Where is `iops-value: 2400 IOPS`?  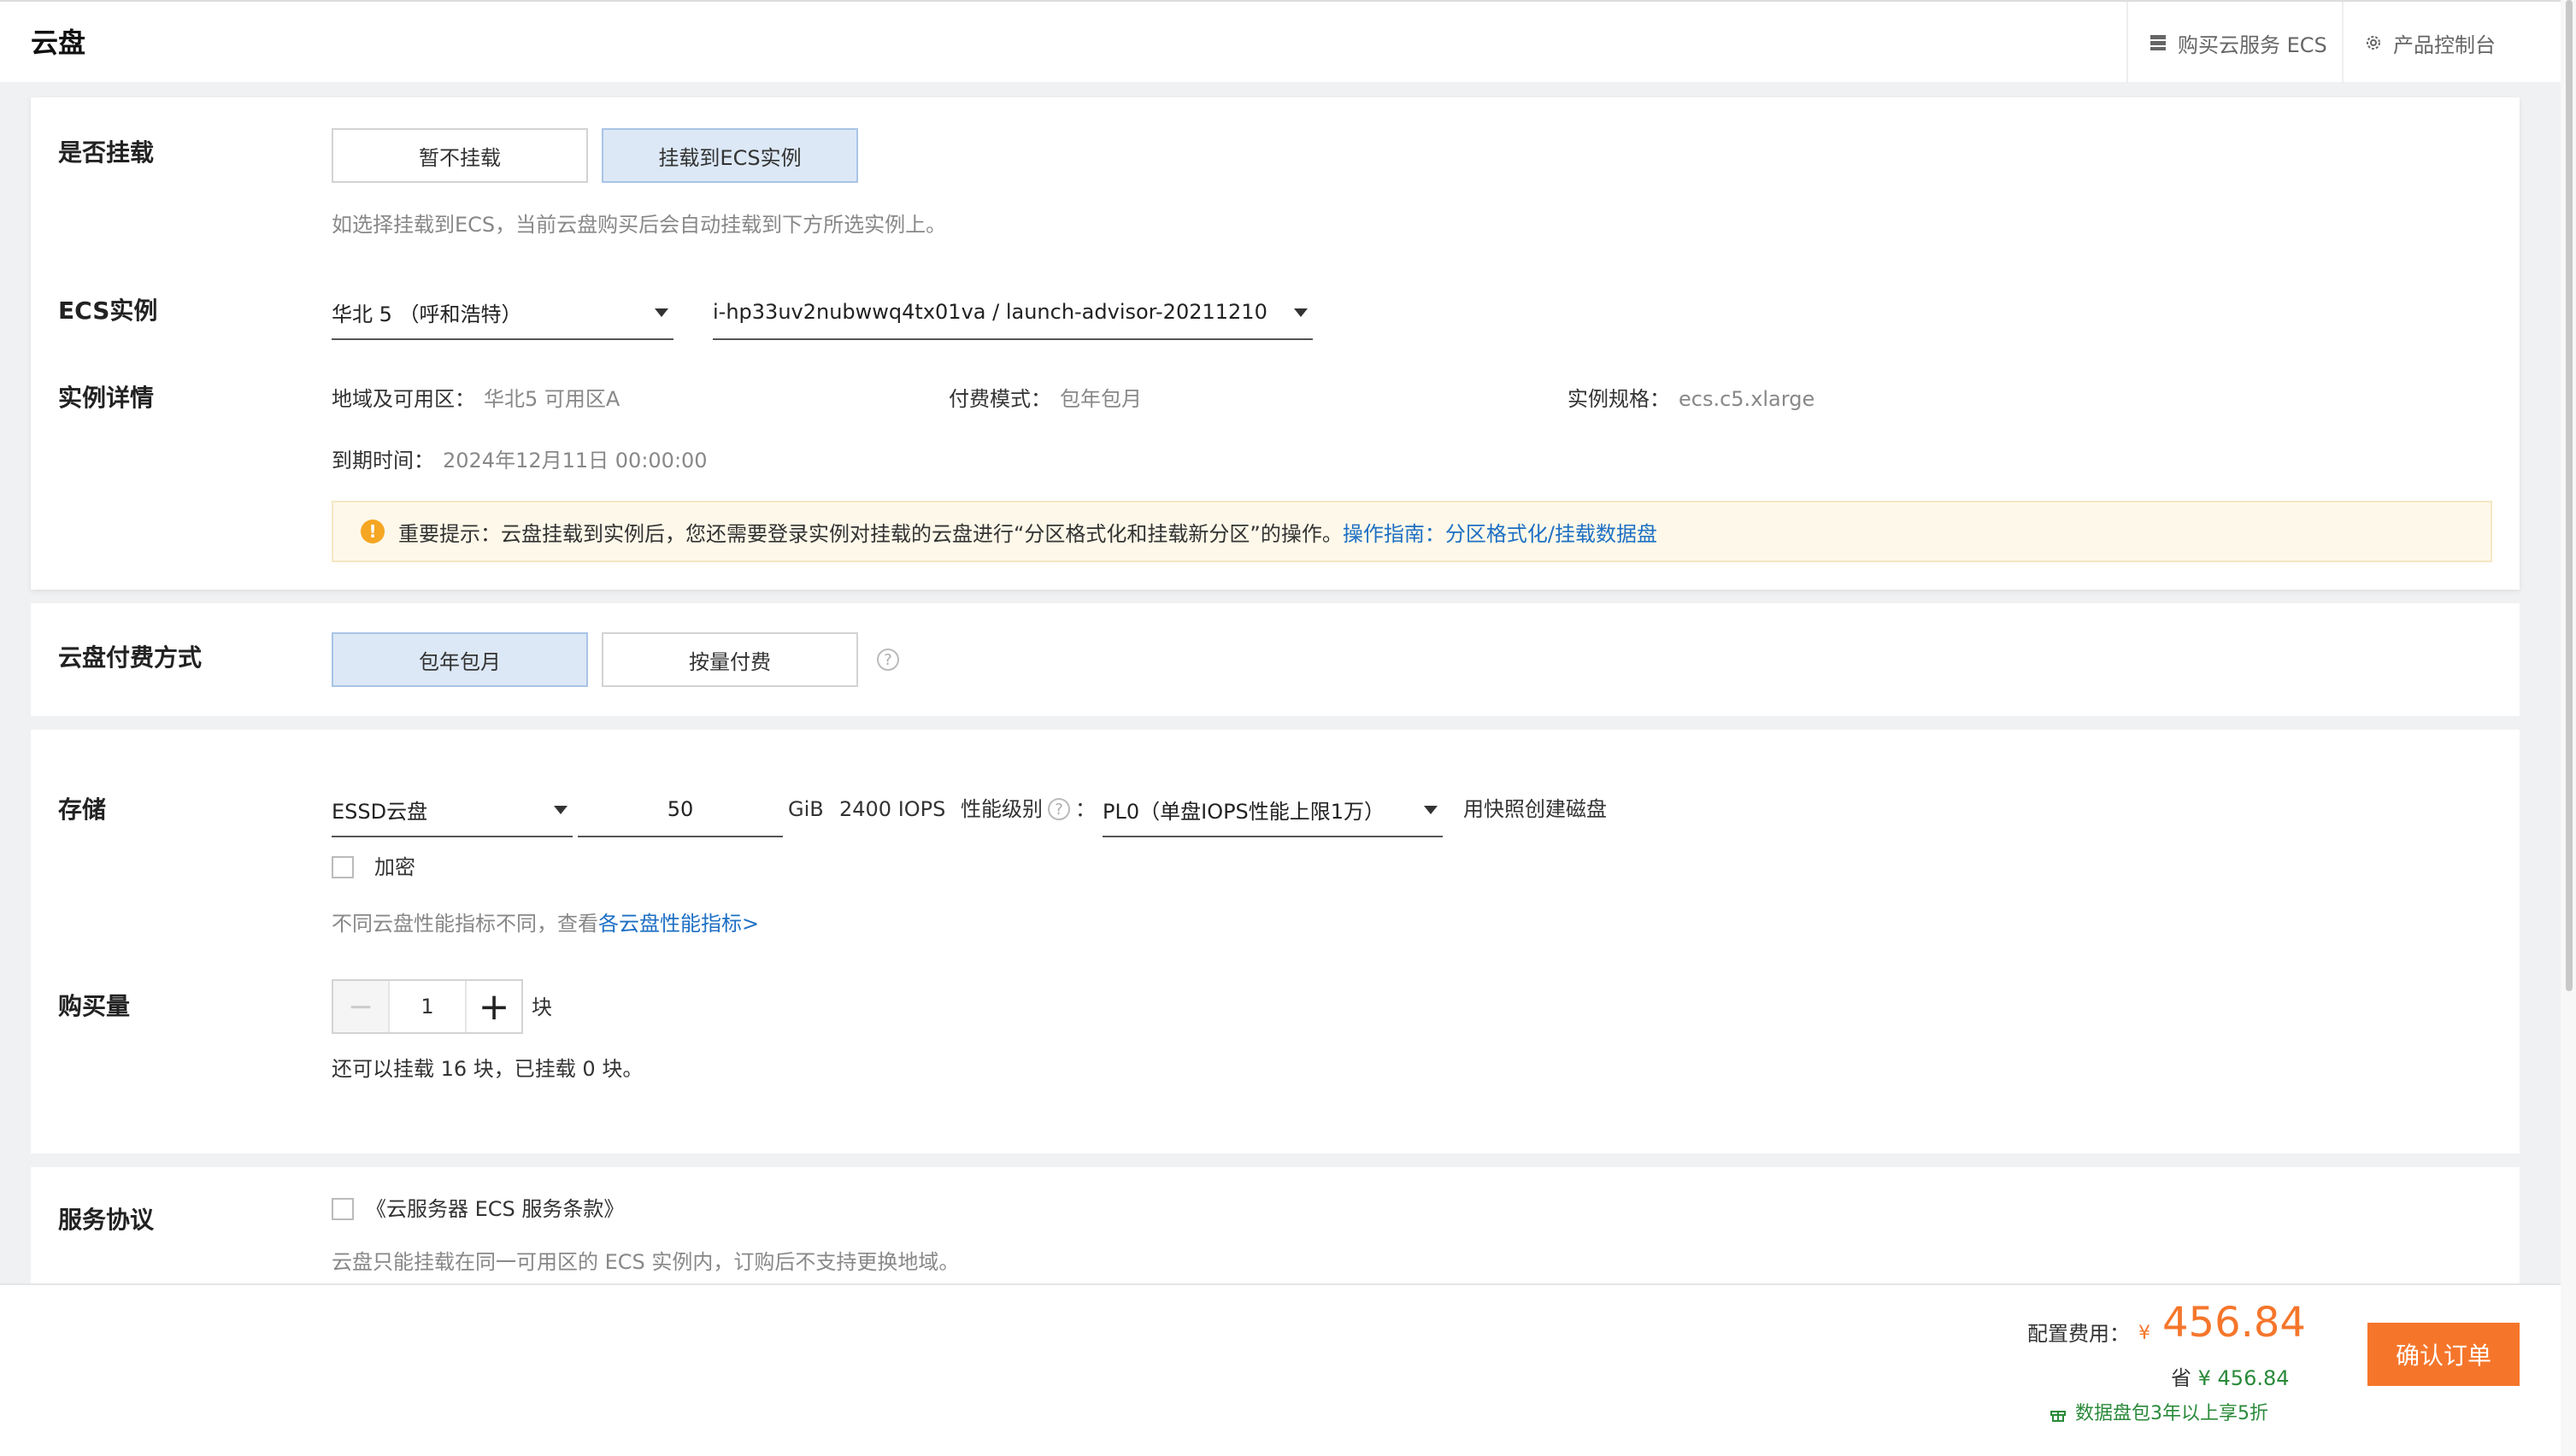
iops-value: 2400 IOPS is located at coordinates (892, 809).